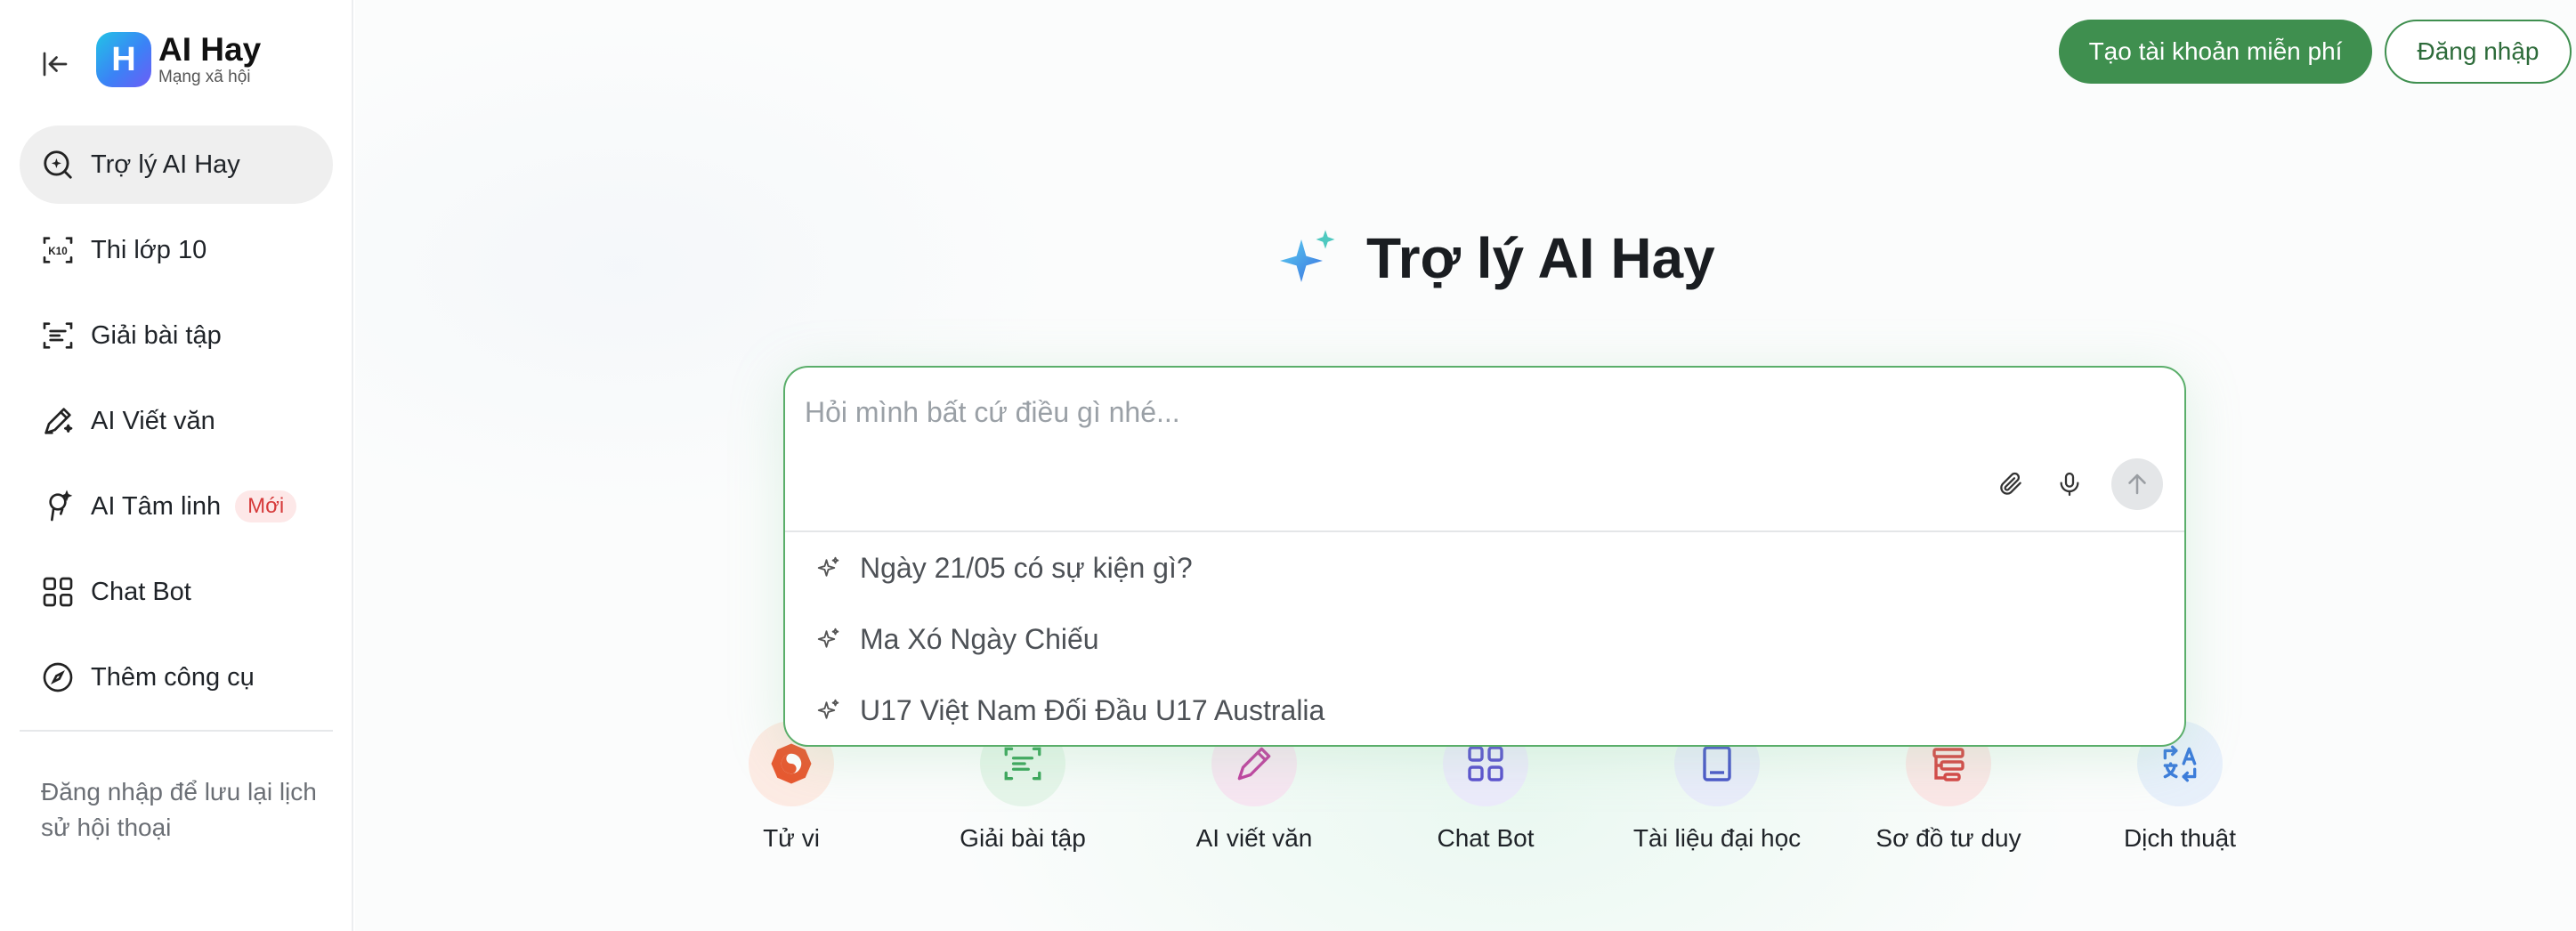 The height and width of the screenshot is (931, 2576). Describe the element at coordinates (173, 677) in the screenshot. I see `sidebar-item-label: Thêm công cụ` at that location.